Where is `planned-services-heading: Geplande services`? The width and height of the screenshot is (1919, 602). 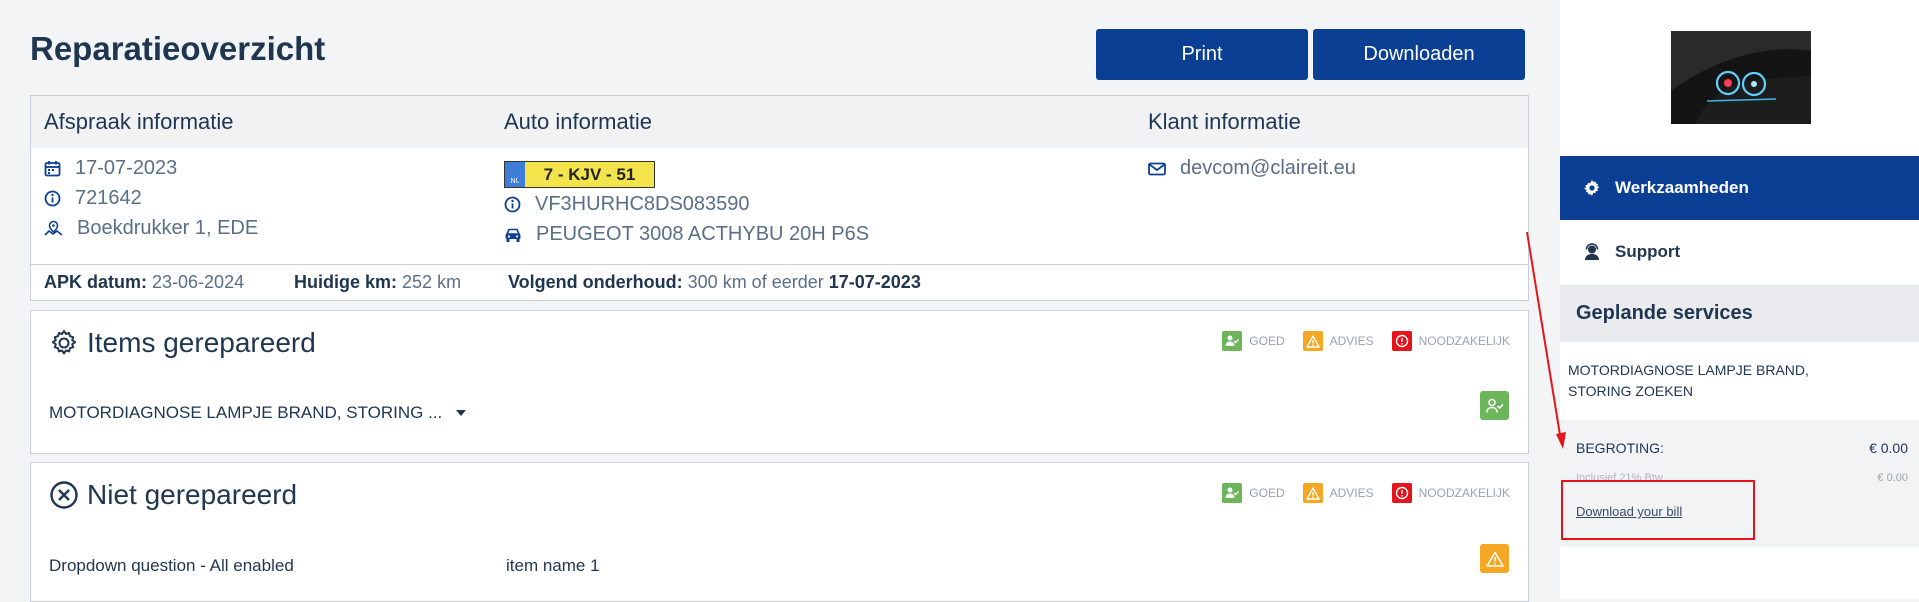 planned-services-heading: Geplande services is located at coordinates (1739, 313).